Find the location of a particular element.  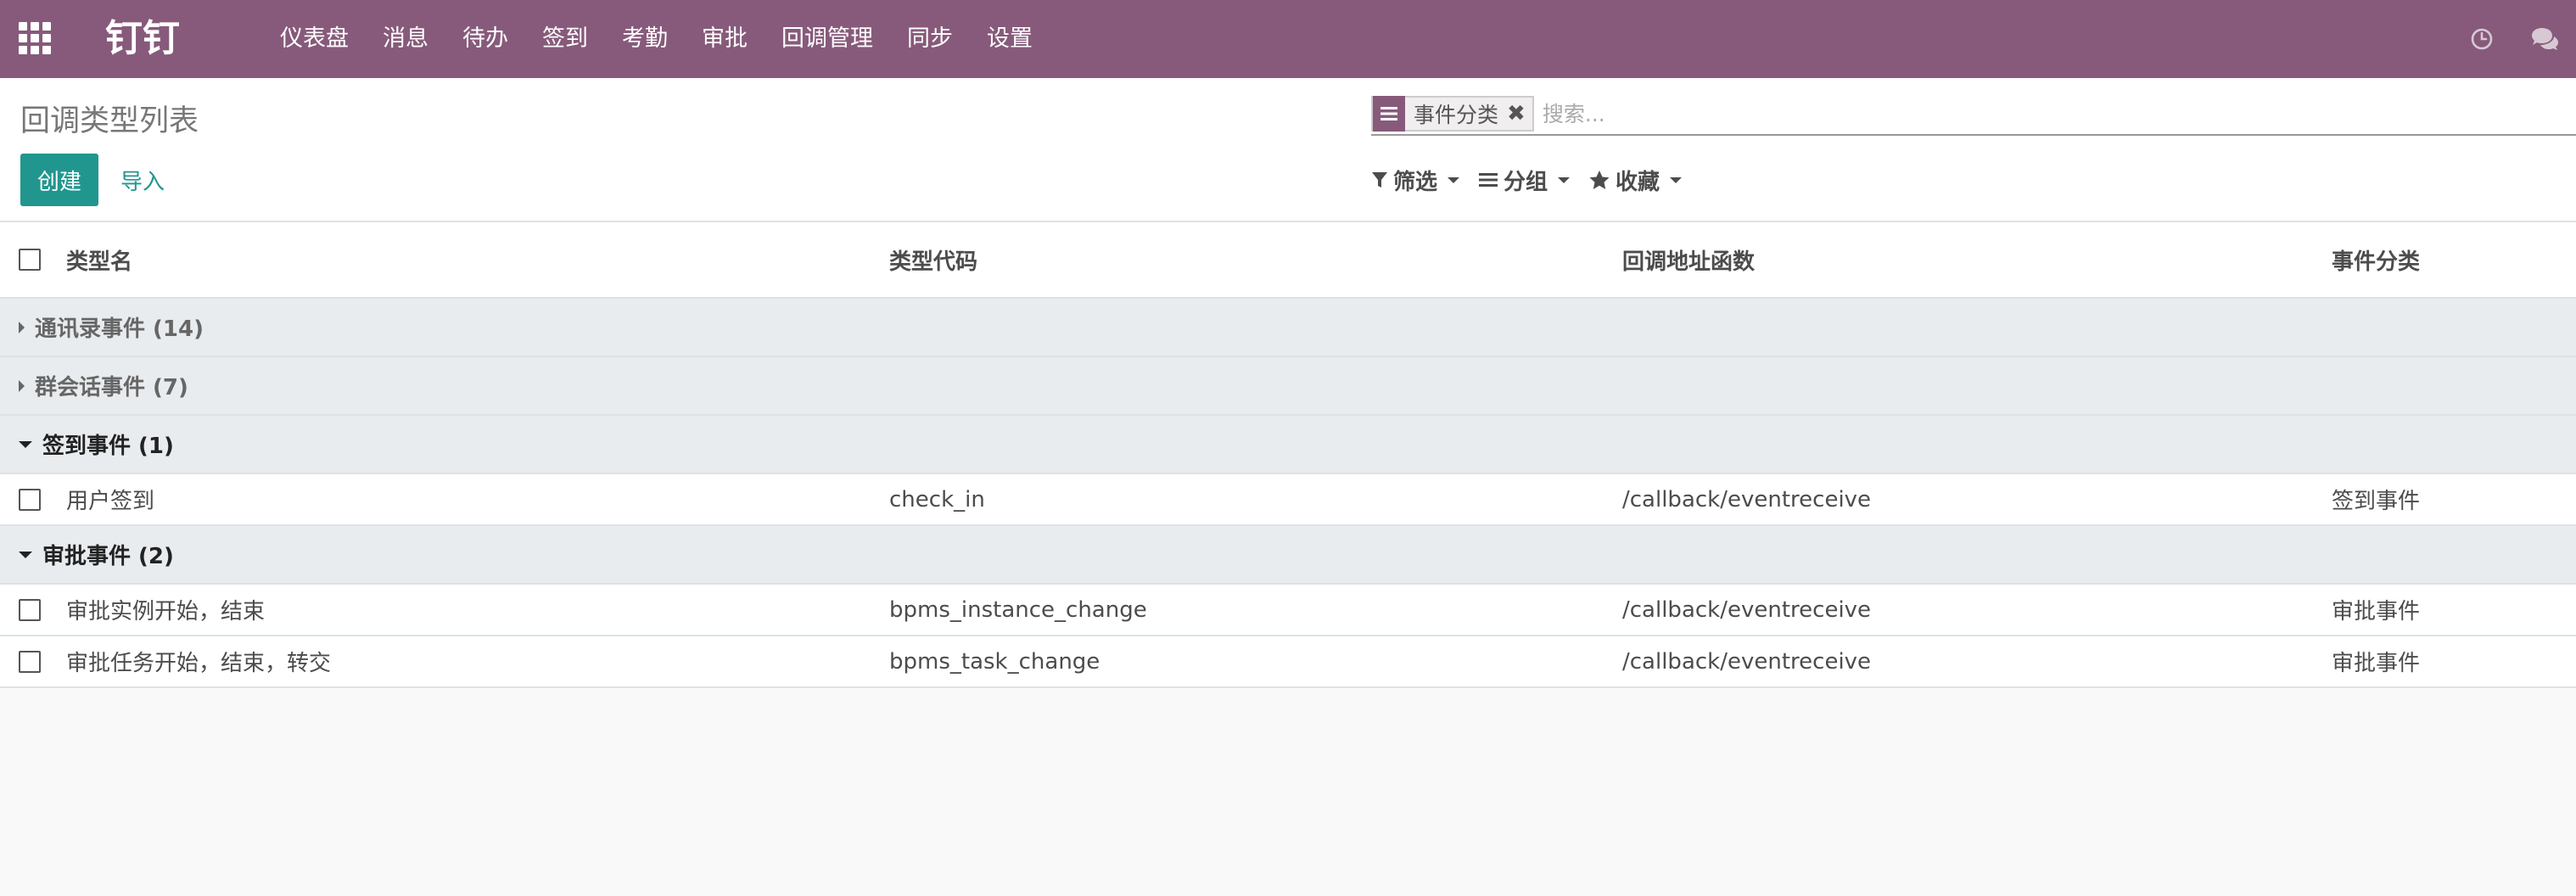

cell-code: check_in is located at coordinates (937, 499).